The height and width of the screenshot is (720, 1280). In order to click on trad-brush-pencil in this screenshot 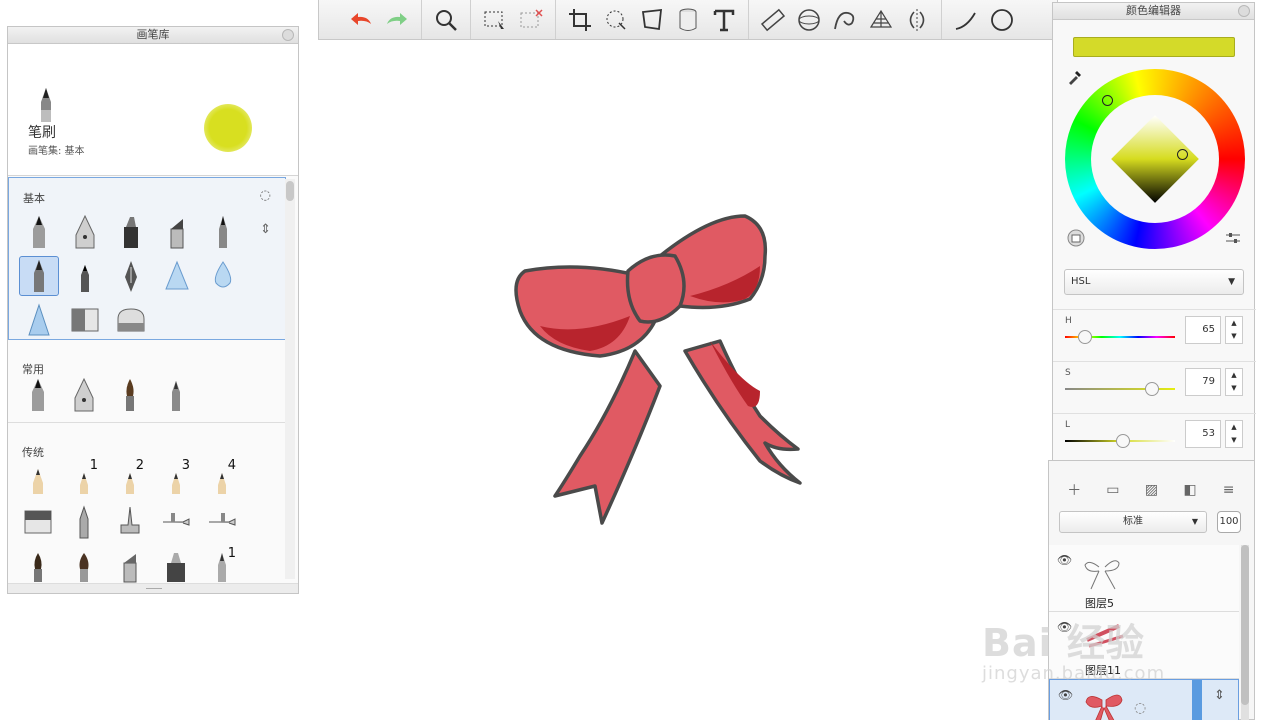, I will do `click(38, 478)`.